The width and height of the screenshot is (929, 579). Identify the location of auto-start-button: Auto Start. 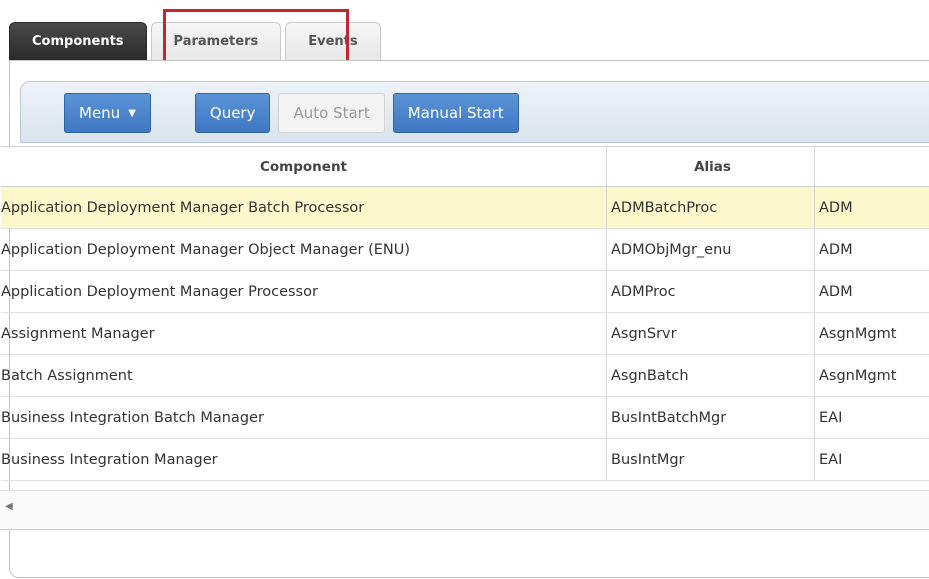
(331, 113).